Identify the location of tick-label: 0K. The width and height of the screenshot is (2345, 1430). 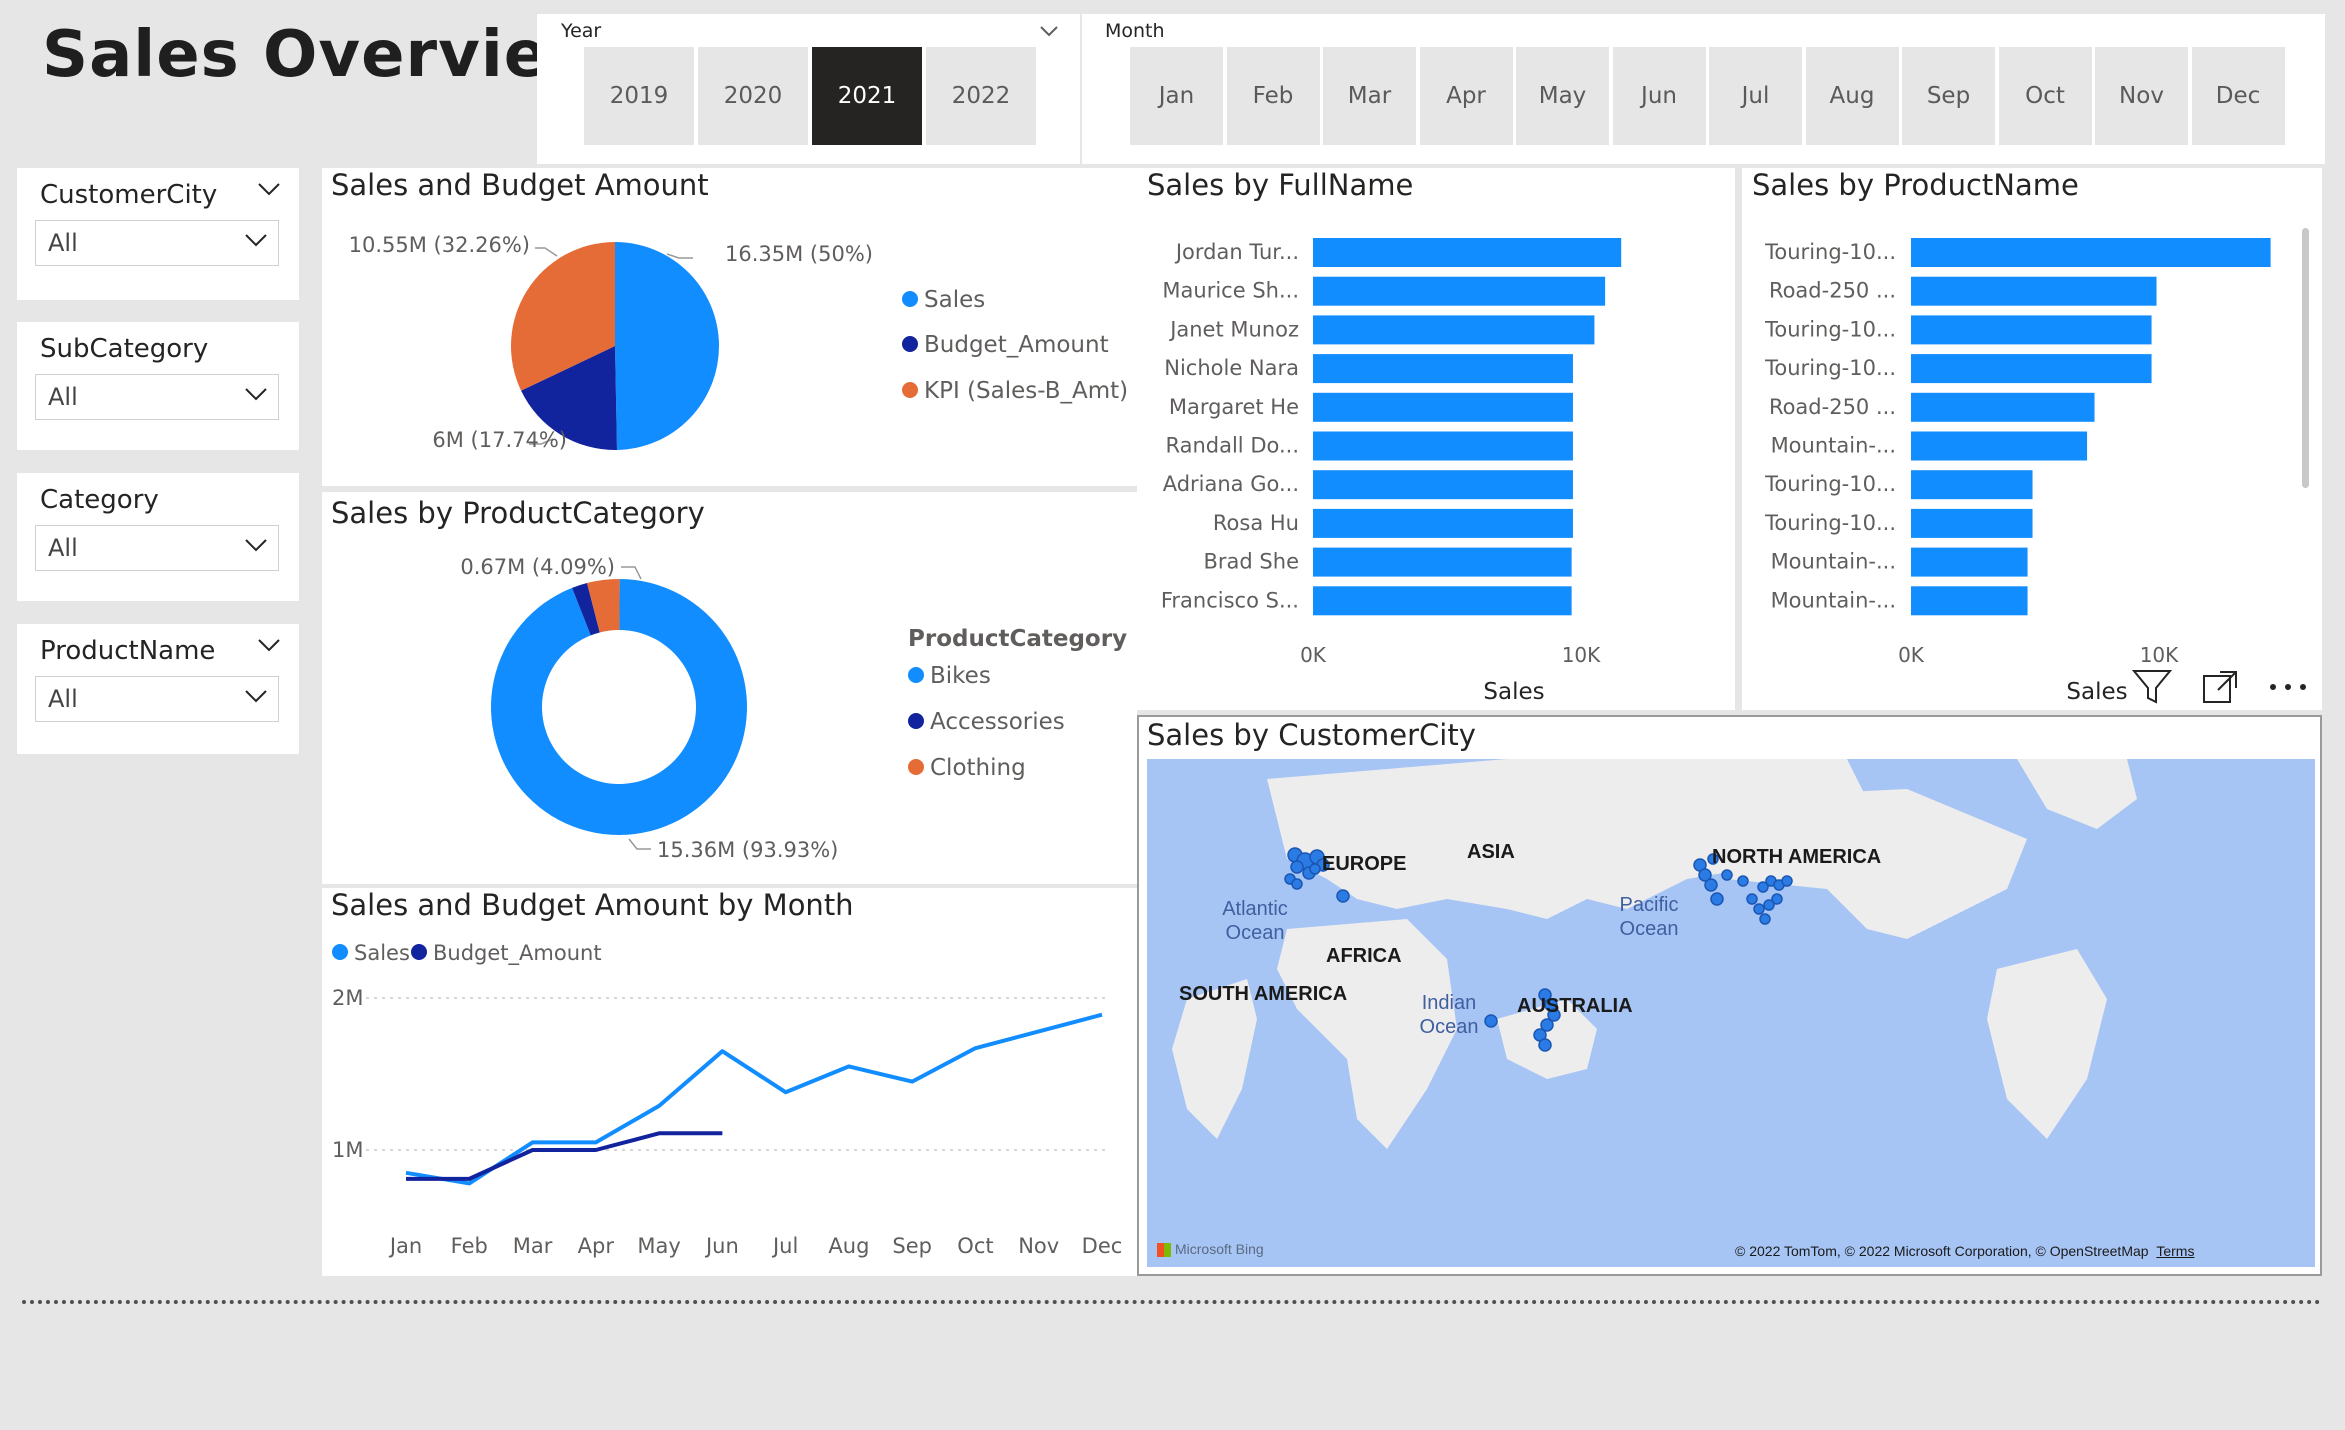
(1313, 655).